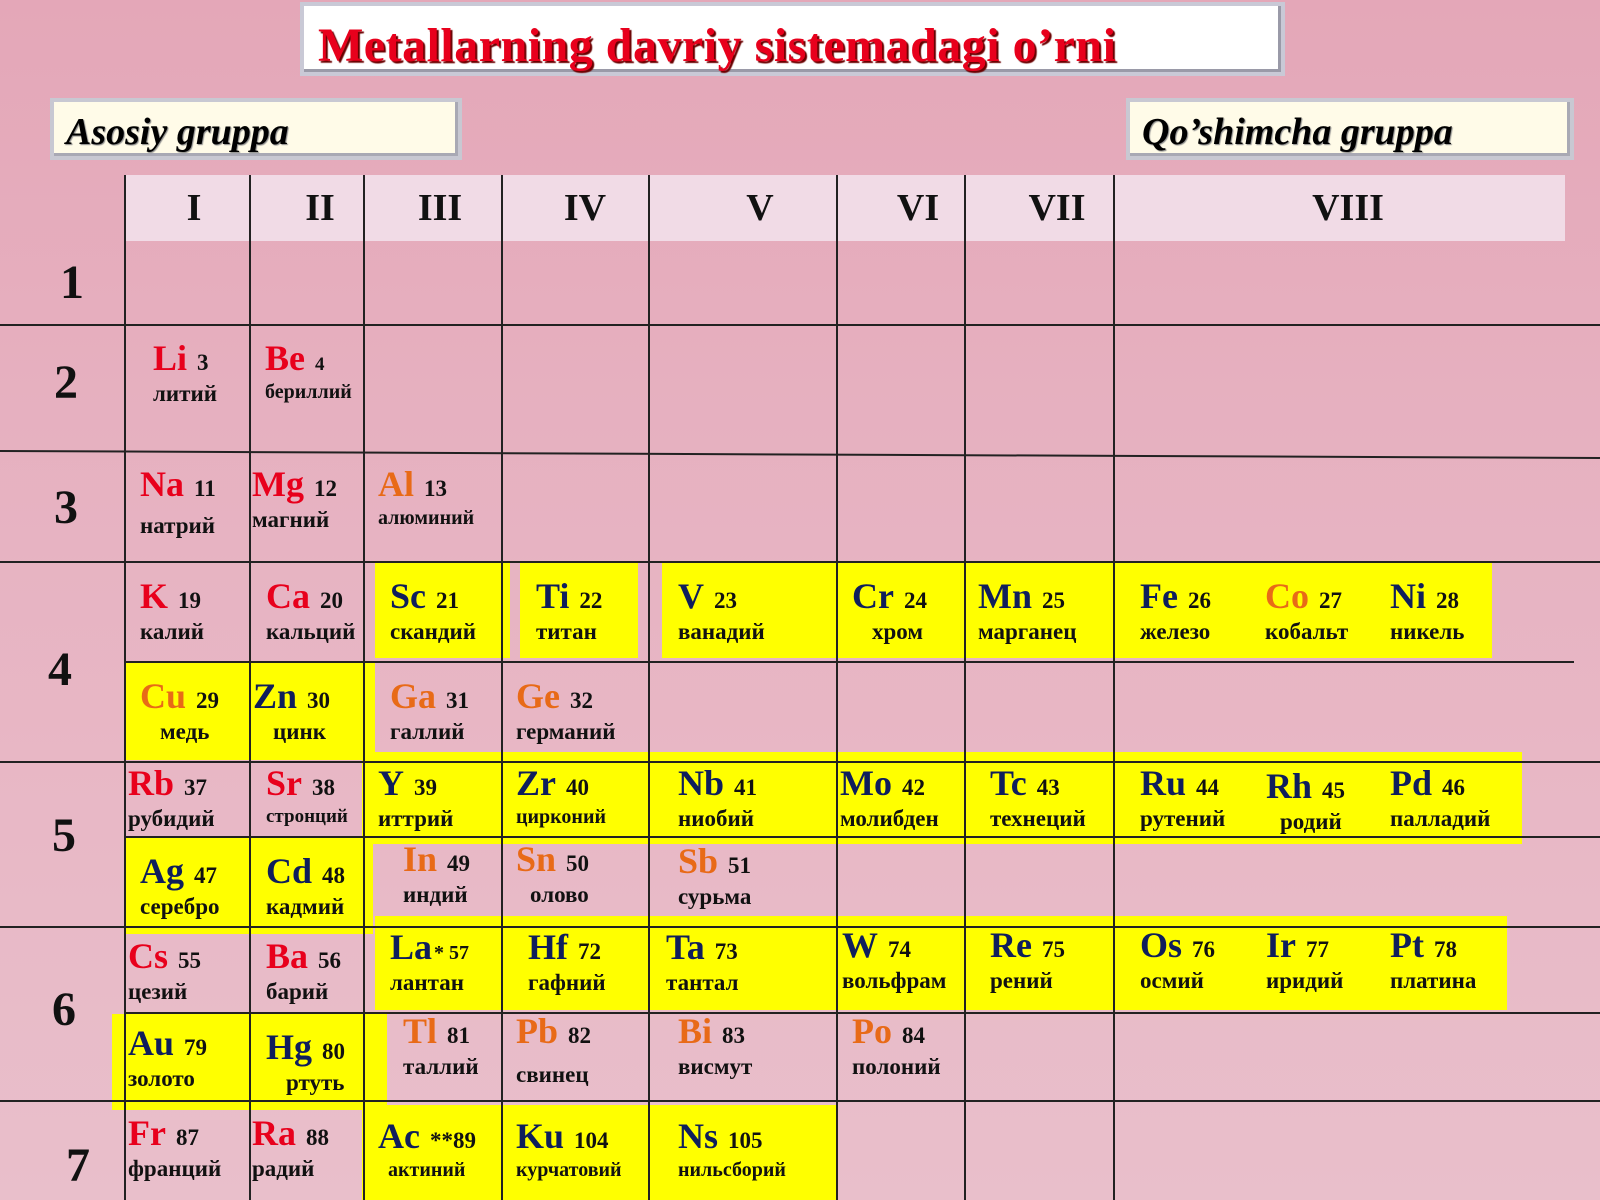 This screenshot has width=1600, height=1200. I want to click on element-Ra: Ra 88 радий, so click(290, 1147).